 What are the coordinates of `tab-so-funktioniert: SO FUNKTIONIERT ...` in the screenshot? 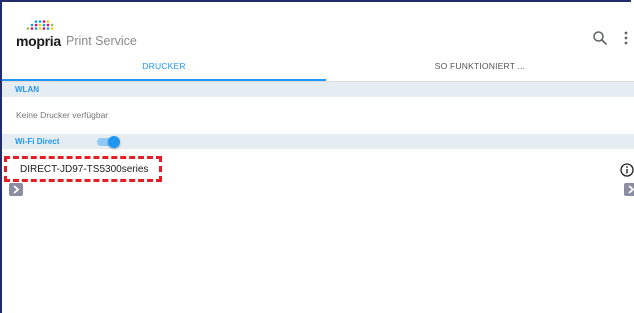 It's located at (480, 67).